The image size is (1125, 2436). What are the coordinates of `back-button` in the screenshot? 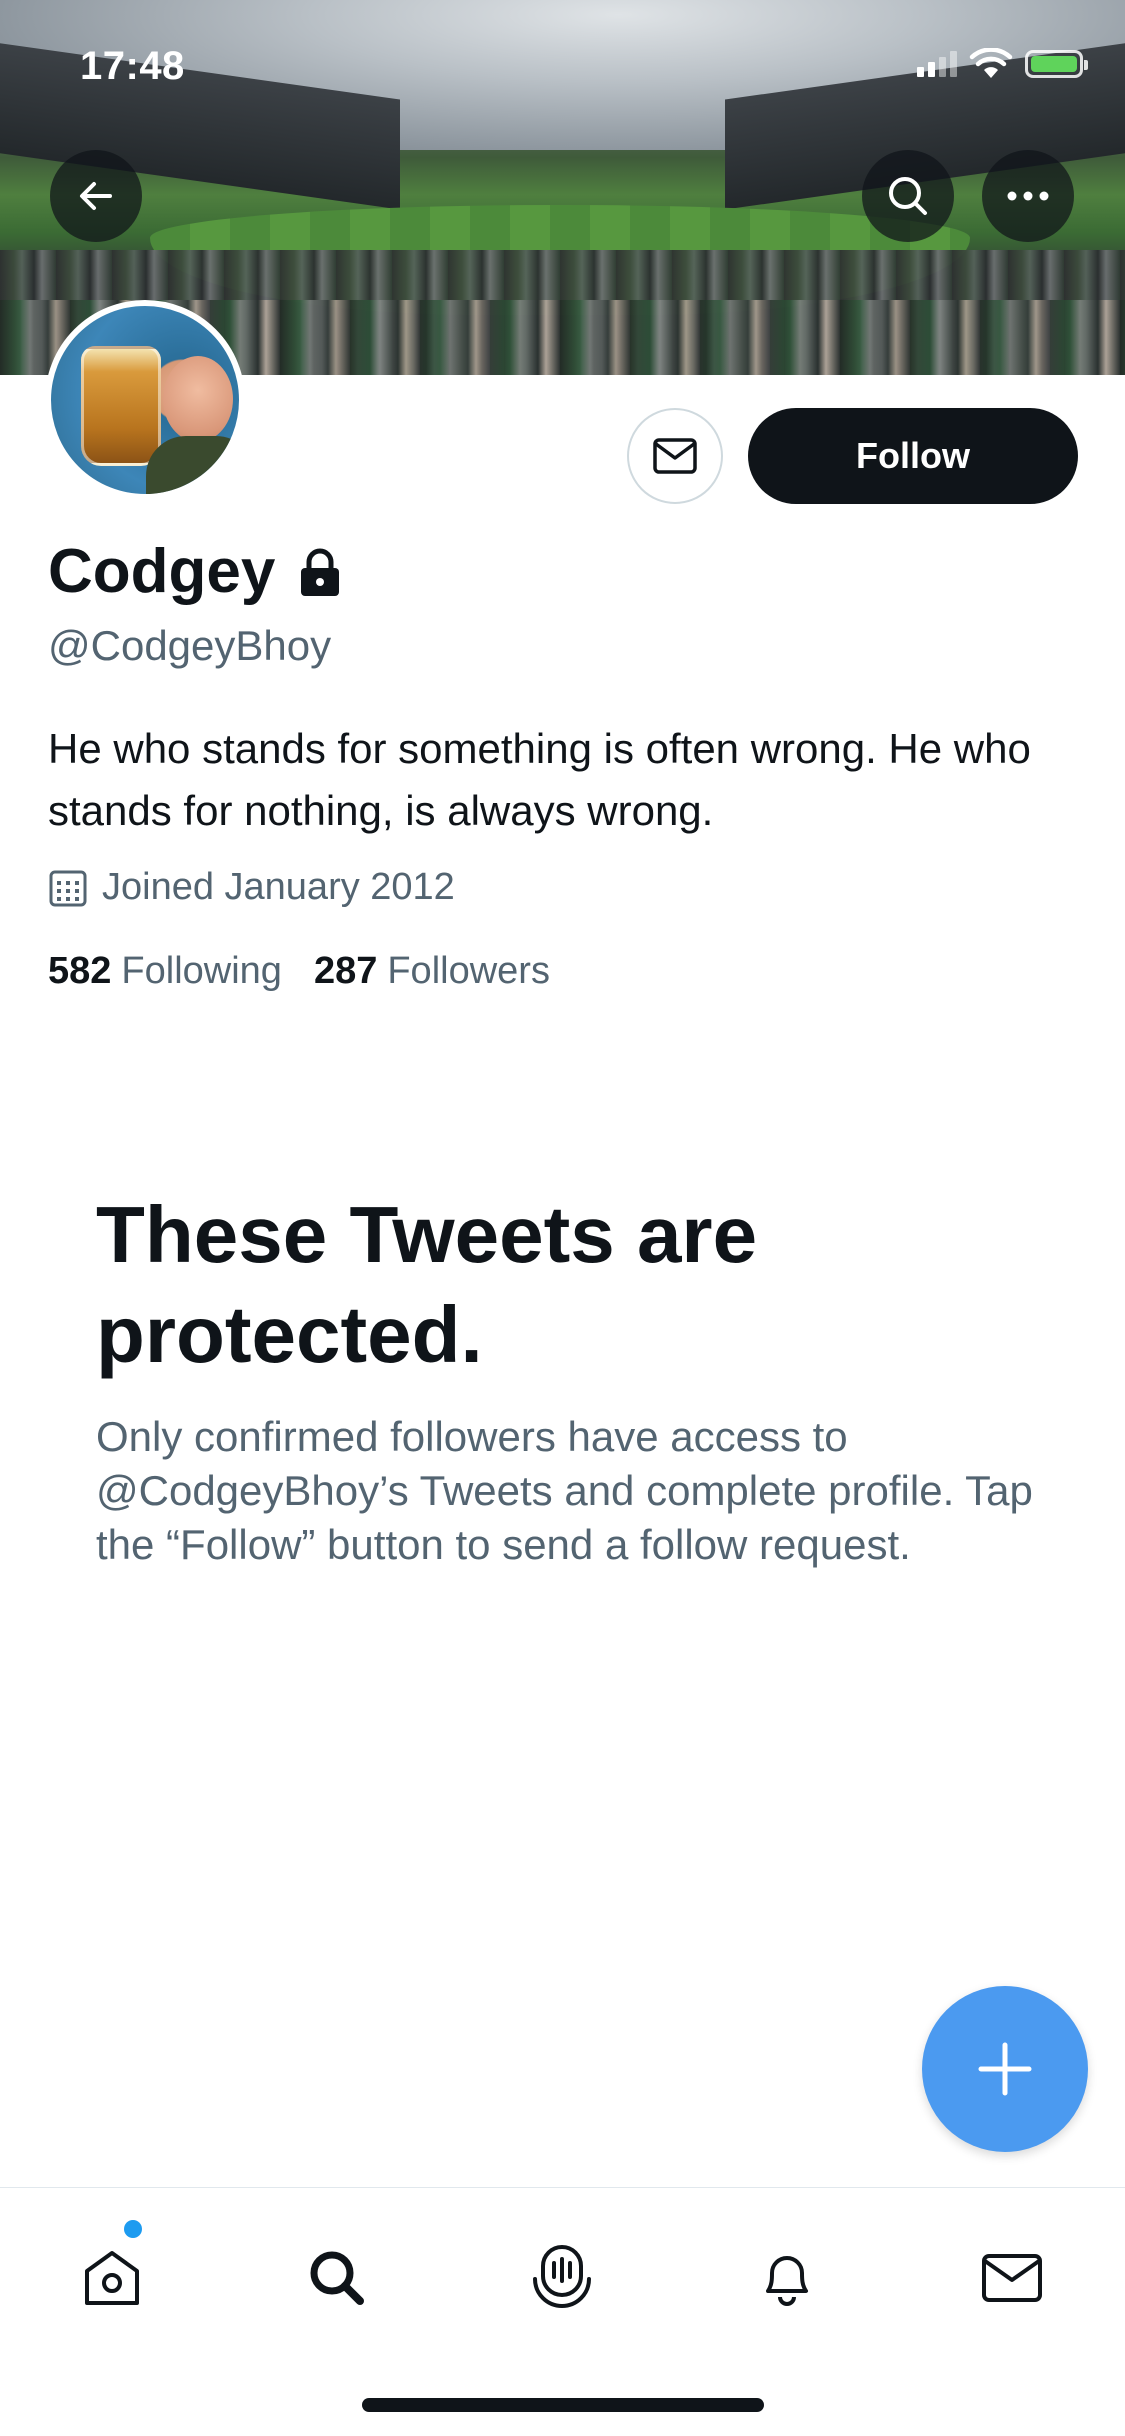 It's located at (96, 196).